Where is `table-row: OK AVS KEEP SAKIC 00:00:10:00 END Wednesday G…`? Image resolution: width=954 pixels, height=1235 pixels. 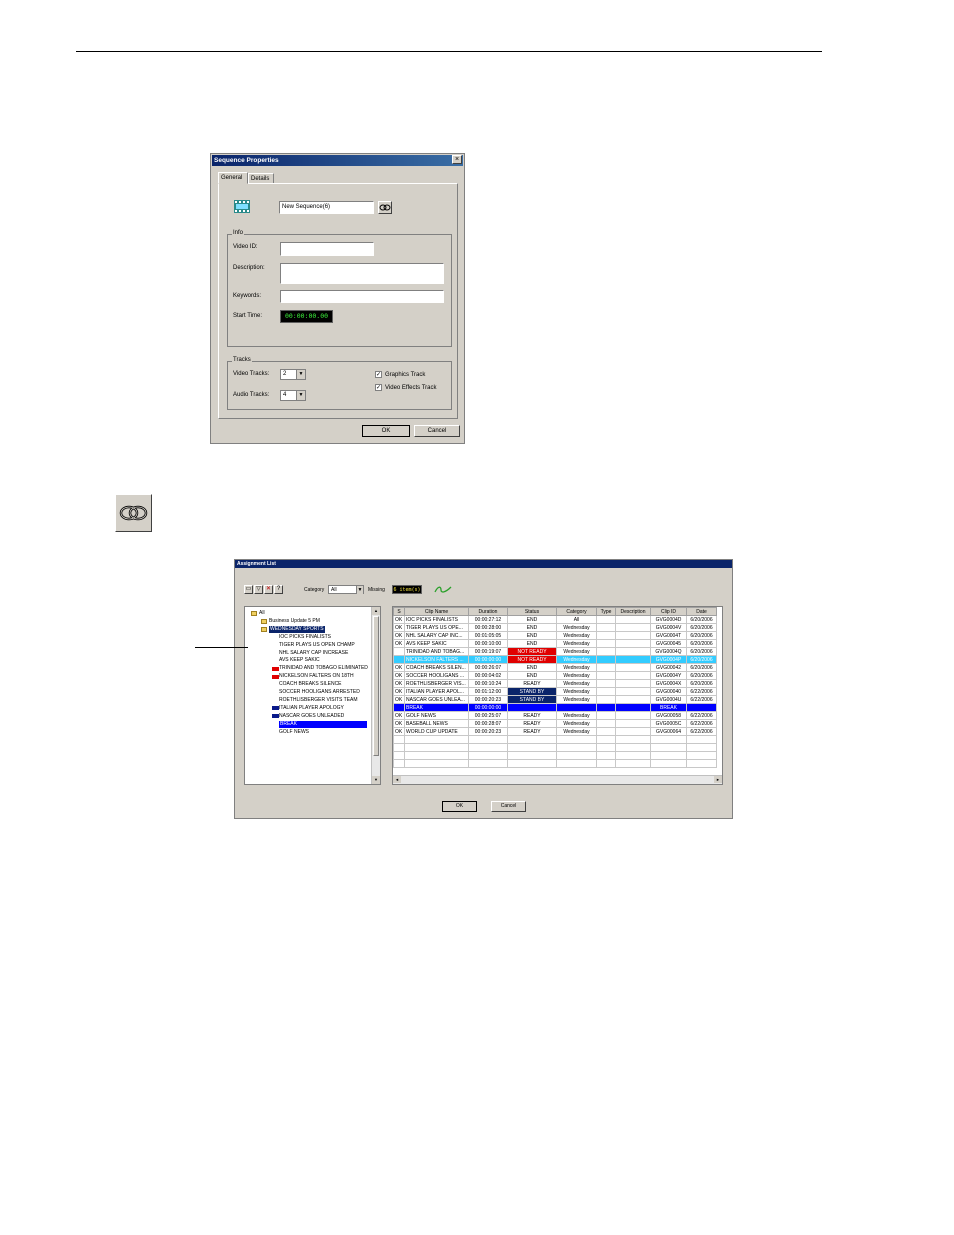 table-row: OK AVS KEEP SAKIC 00:00:10:00 END Wednesday G… is located at coordinates (555, 643).